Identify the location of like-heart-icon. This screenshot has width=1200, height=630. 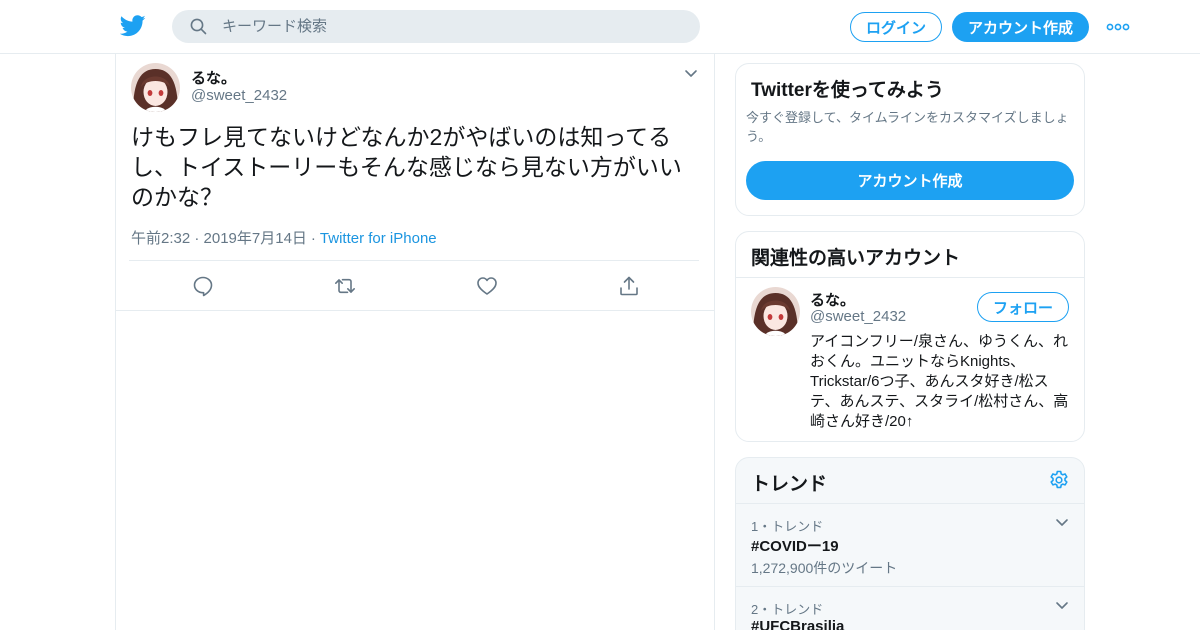
(487, 286).